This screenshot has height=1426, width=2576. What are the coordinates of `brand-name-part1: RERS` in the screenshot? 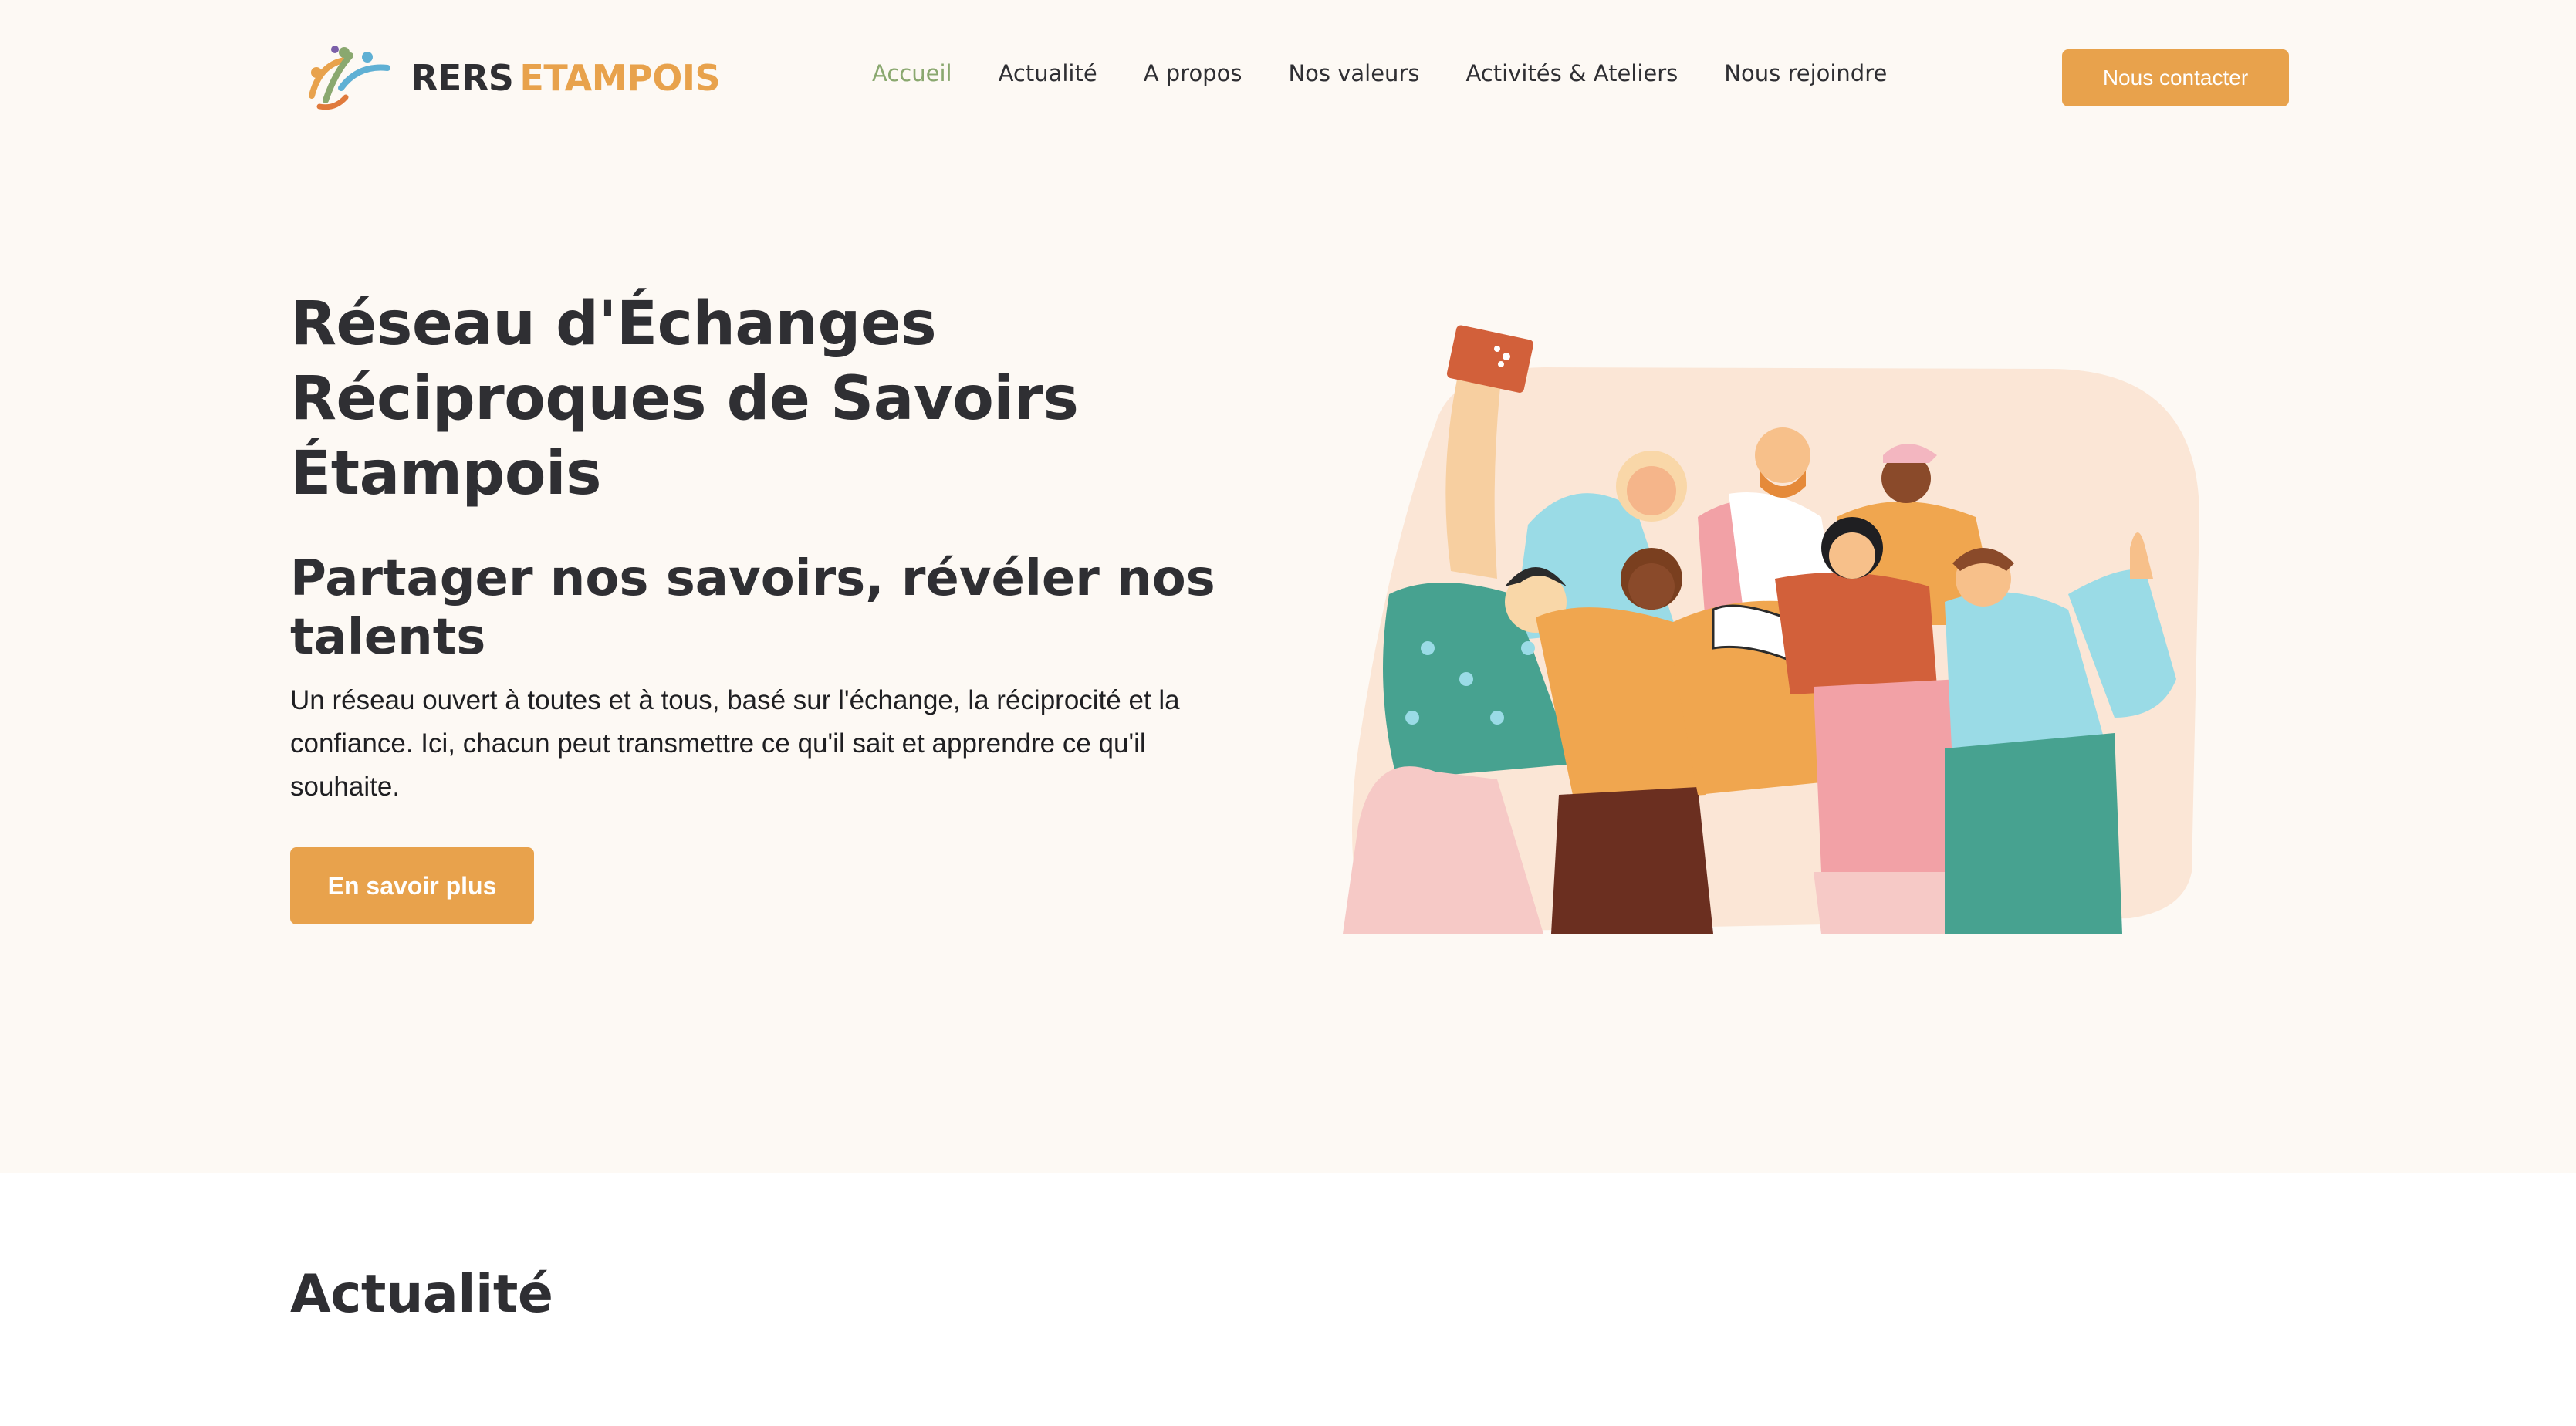 It's located at (462, 78).